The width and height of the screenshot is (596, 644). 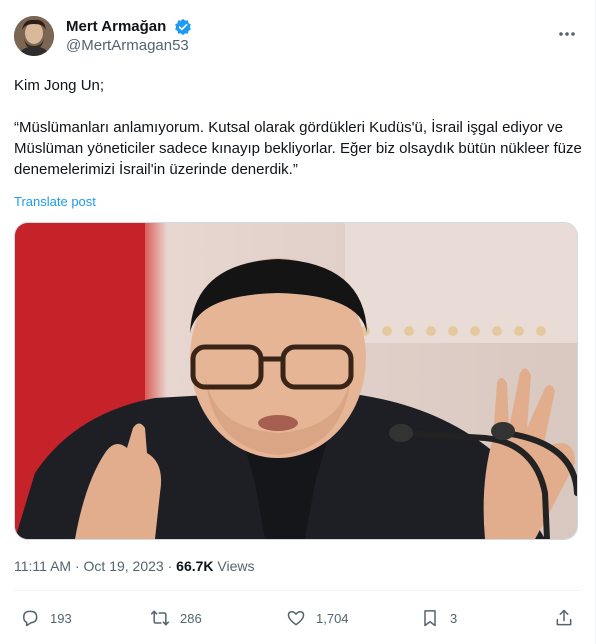 I want to click on repost-icon, so click(x=160, y=618).